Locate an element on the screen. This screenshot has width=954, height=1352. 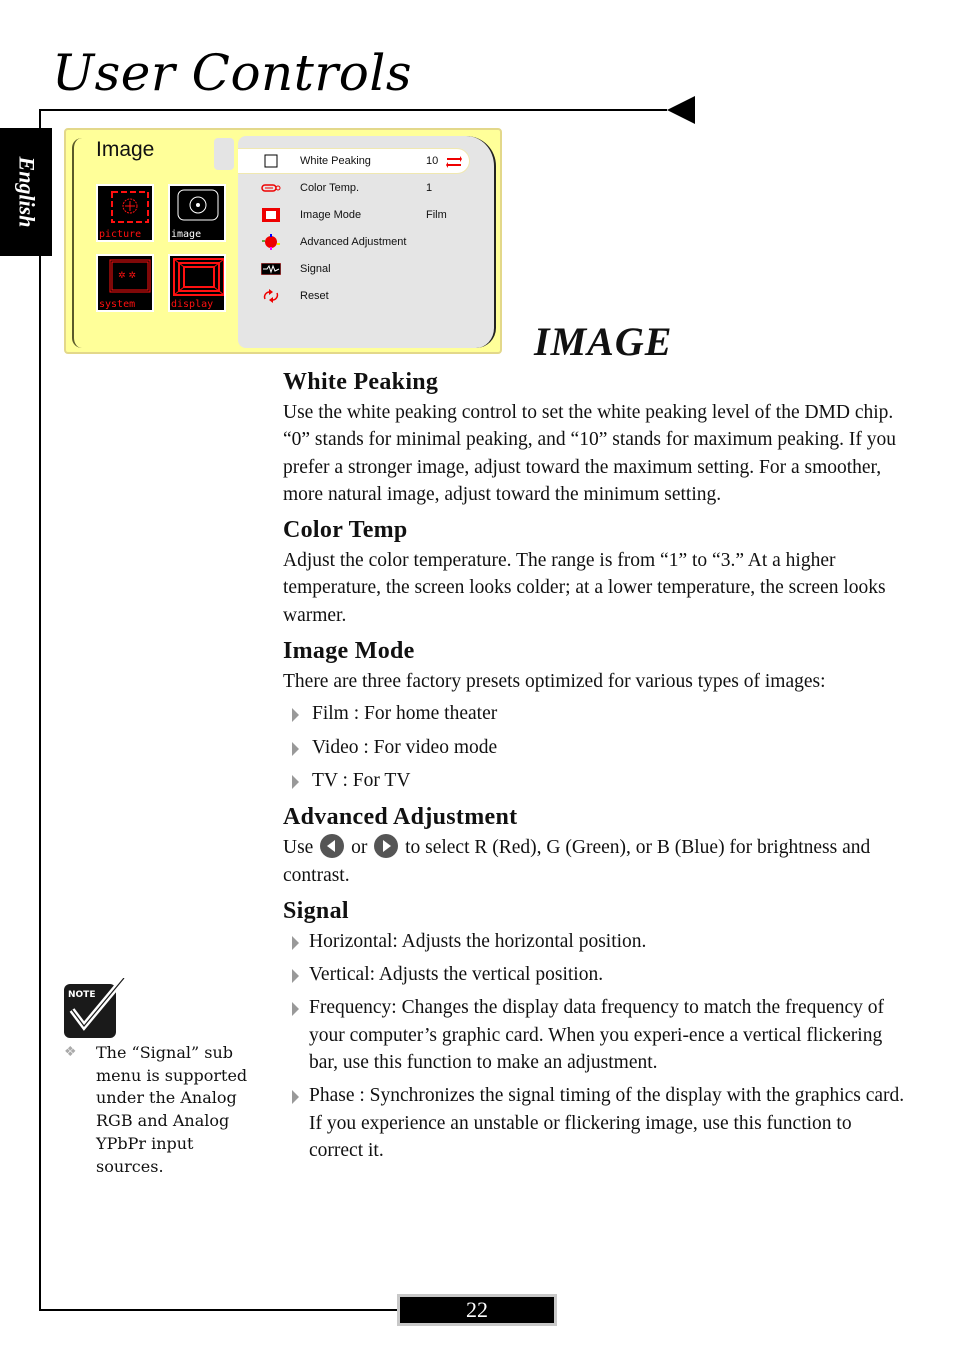
white-peaking-icon is located at coordinates (271, 161).